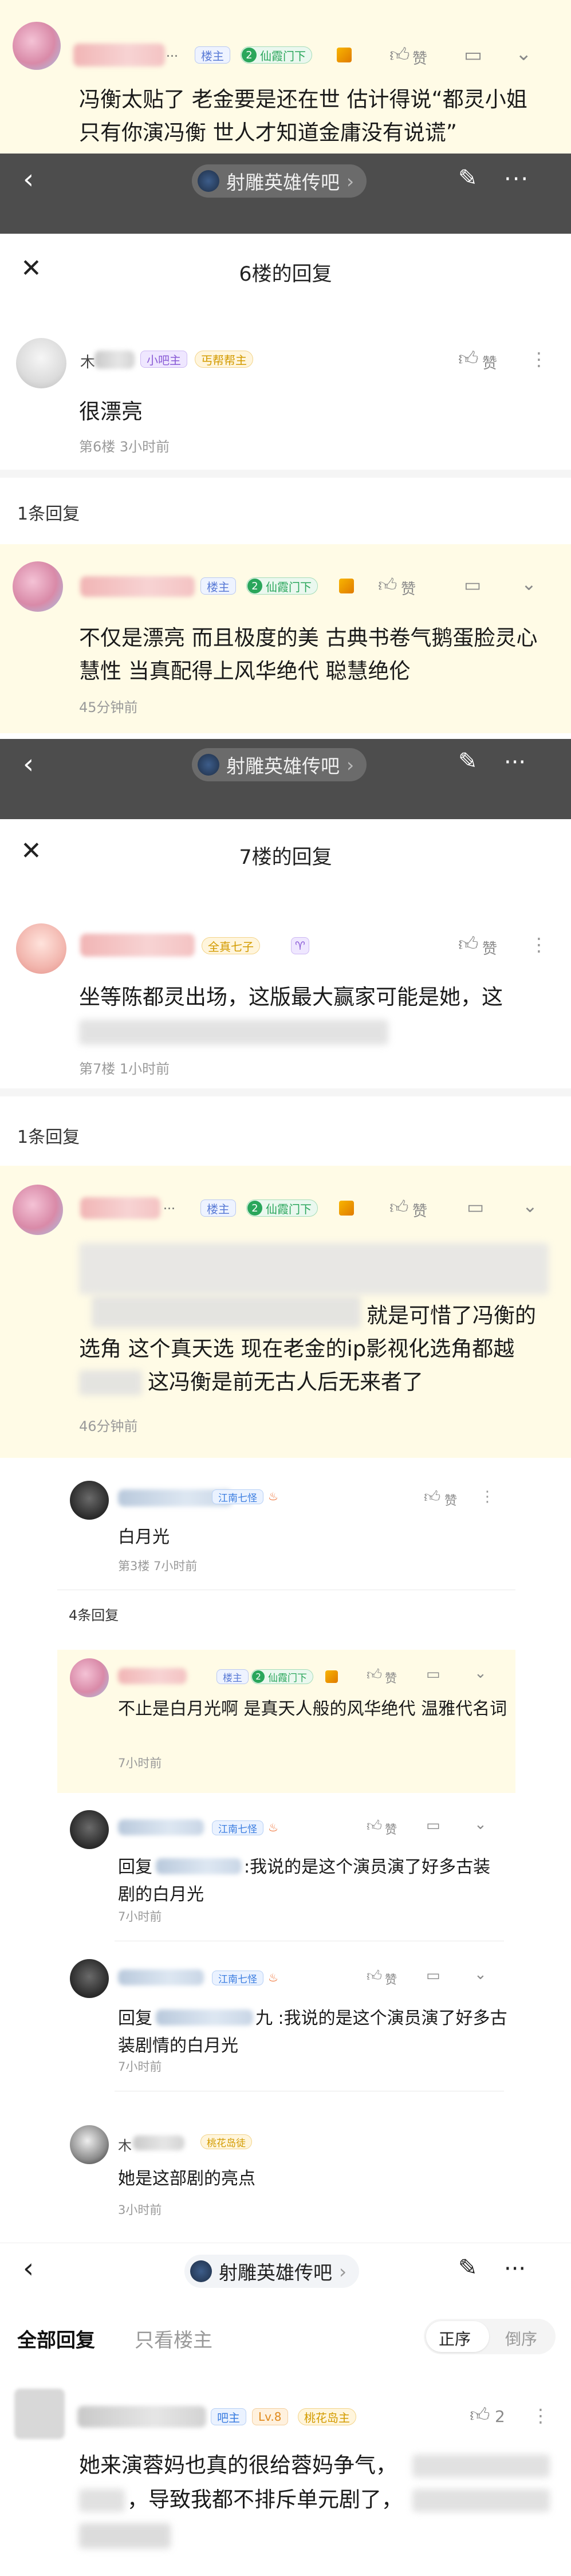 The height and width of the screenshot is (2576, 571). Describe the element at coordinates (56, 2339) in the screenshot. I see `tab-all-replies: 全部回复` at that location.